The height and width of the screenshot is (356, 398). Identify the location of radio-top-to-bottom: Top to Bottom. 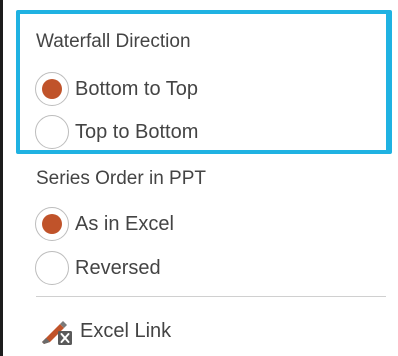
(116, 132).